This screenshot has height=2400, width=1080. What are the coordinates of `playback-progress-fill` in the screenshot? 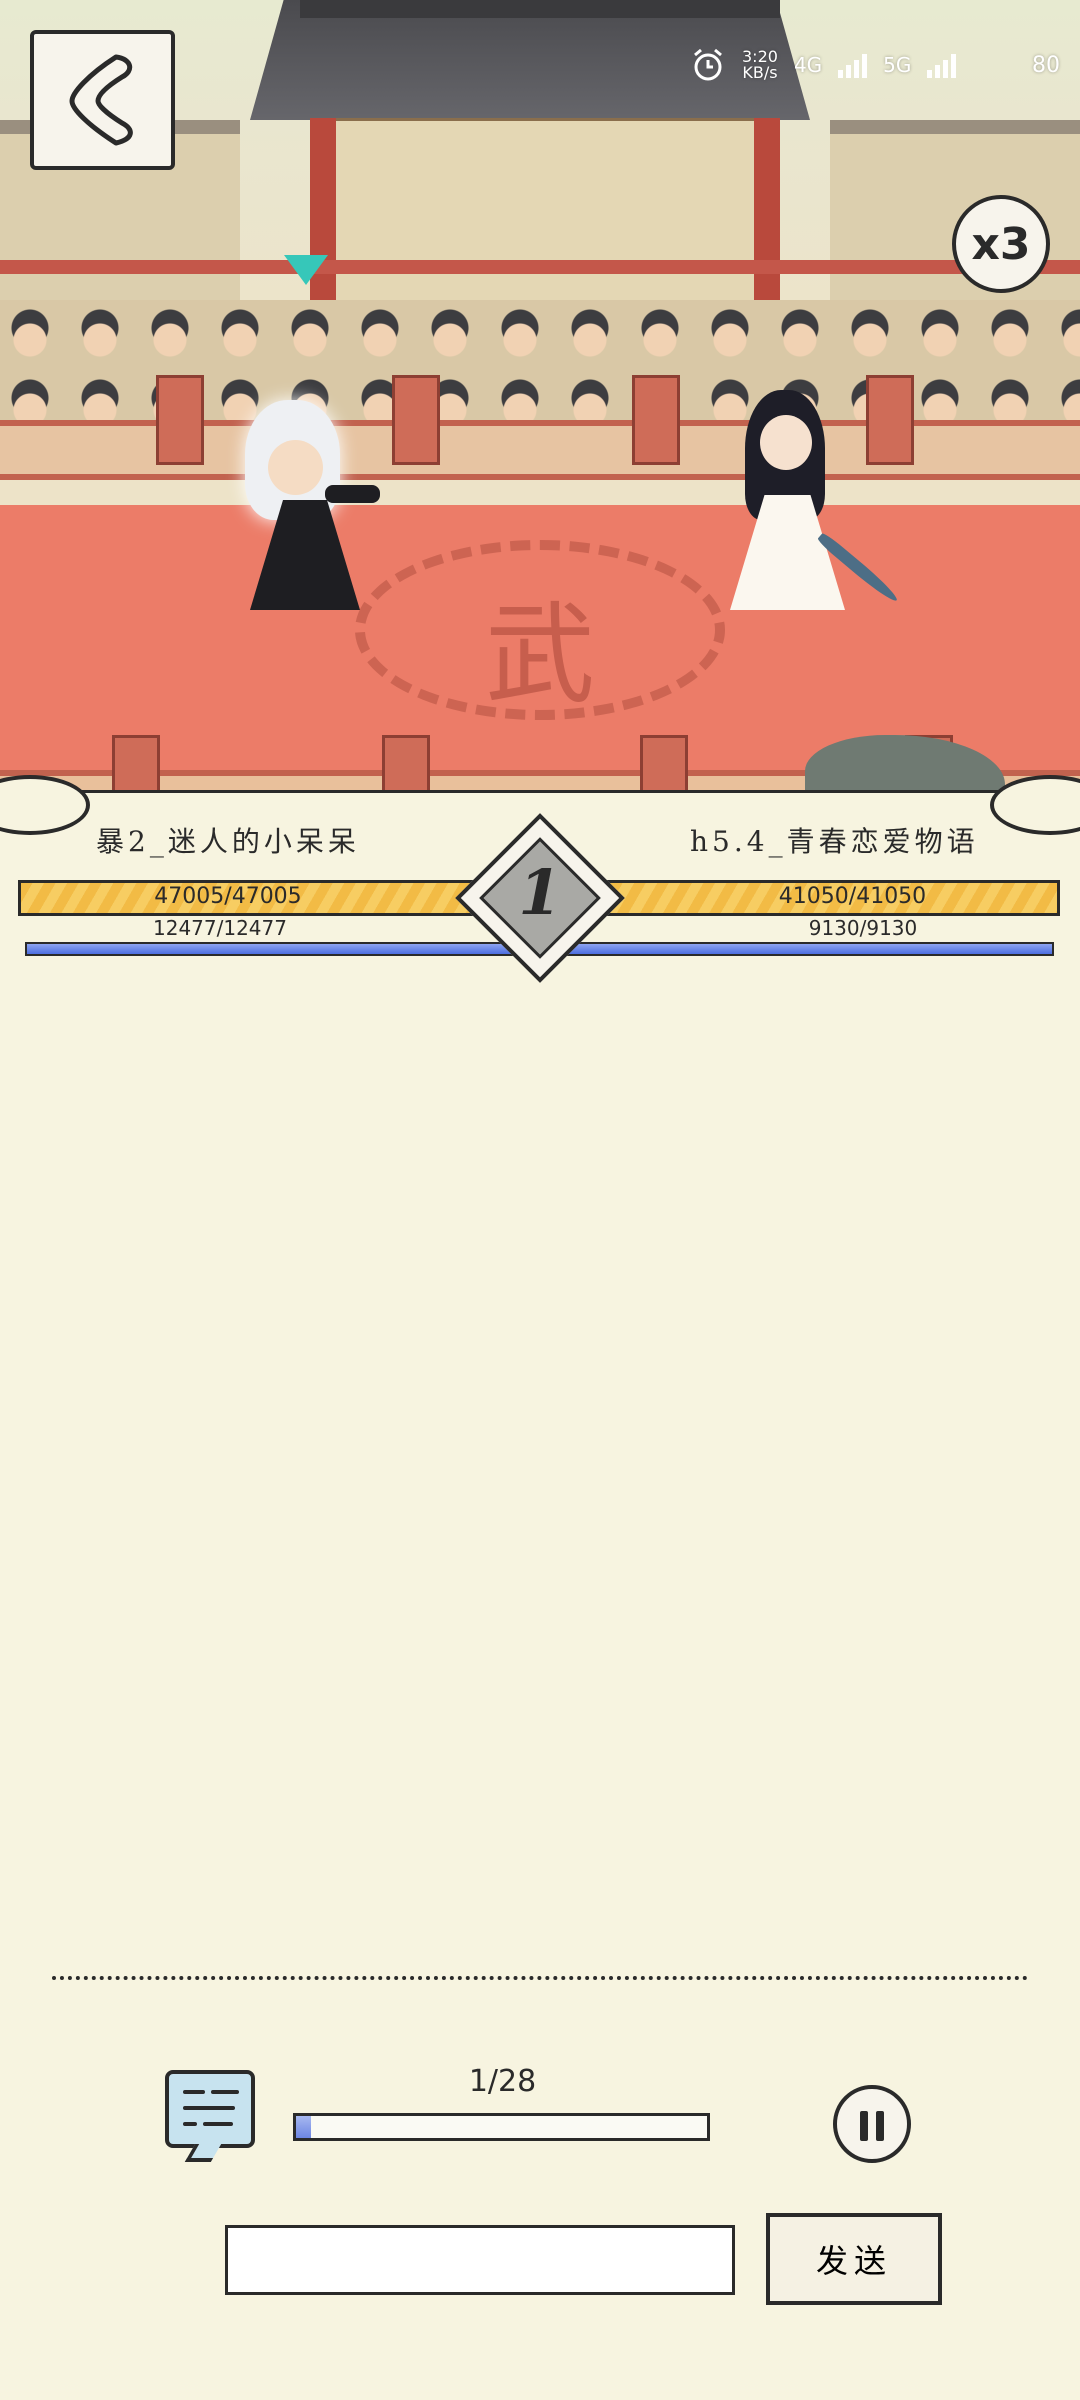 It's located at (303, 2127).